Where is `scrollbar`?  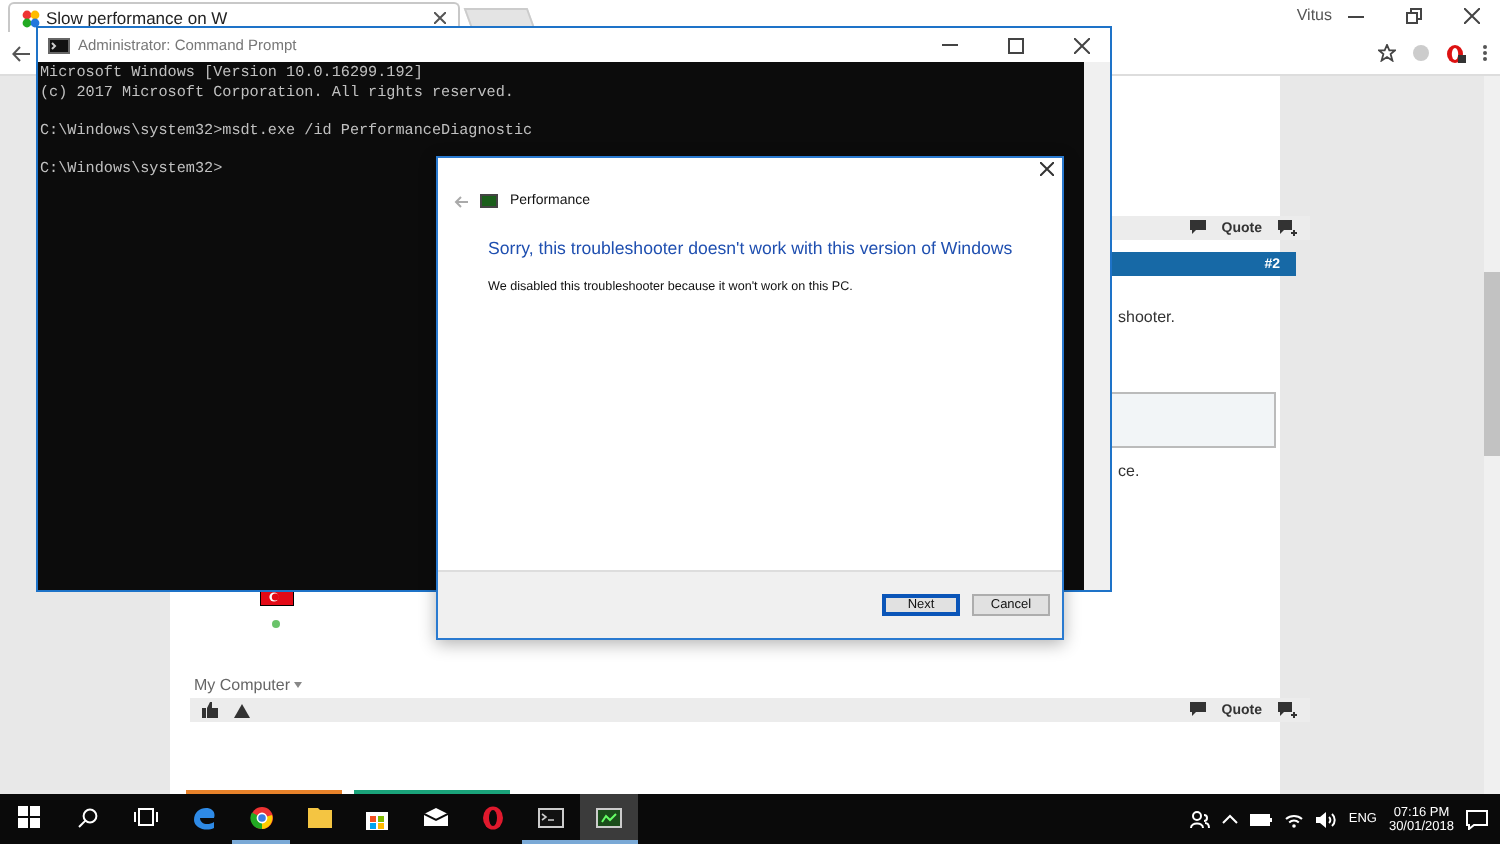
scrollbar is located at coordinates (1097, 326).